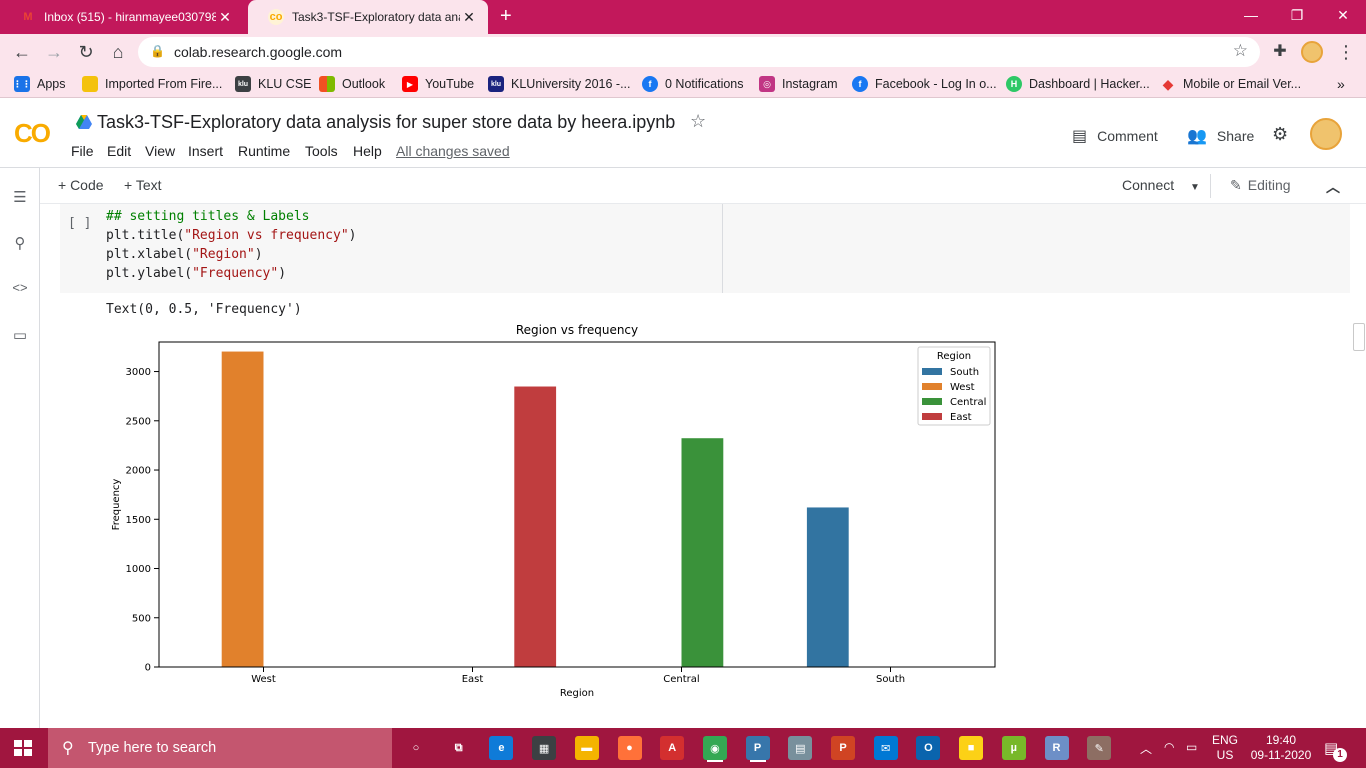 The height and width of the screenshot is (768, 1366). Describe the element at coordinates (138, 372) in the screenshot. I see `y-tick-label: 3000` at that location.